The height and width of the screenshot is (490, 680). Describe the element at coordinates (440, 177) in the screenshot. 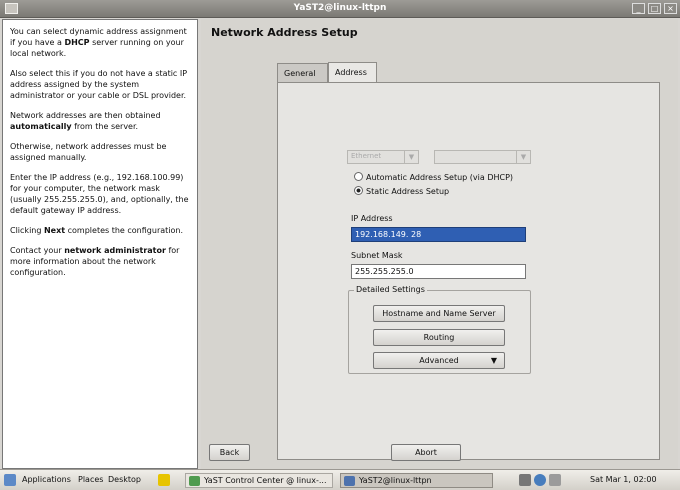

I see `radio-dhcp-label: Automatic Address Setup (via DHCP)` at that location.